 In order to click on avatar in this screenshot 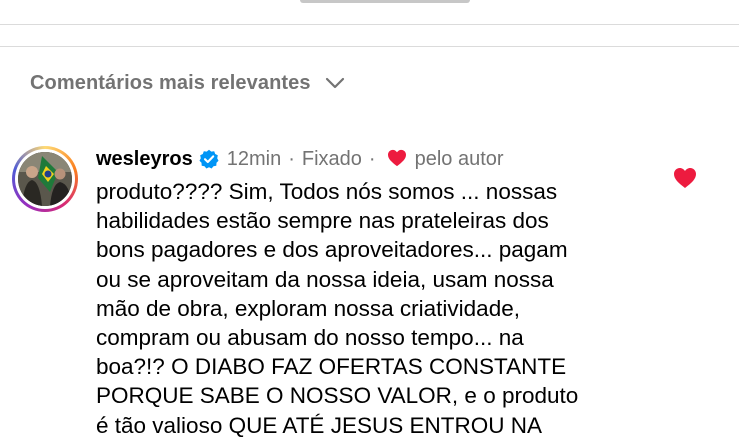, I will do `click(45, 179)`.